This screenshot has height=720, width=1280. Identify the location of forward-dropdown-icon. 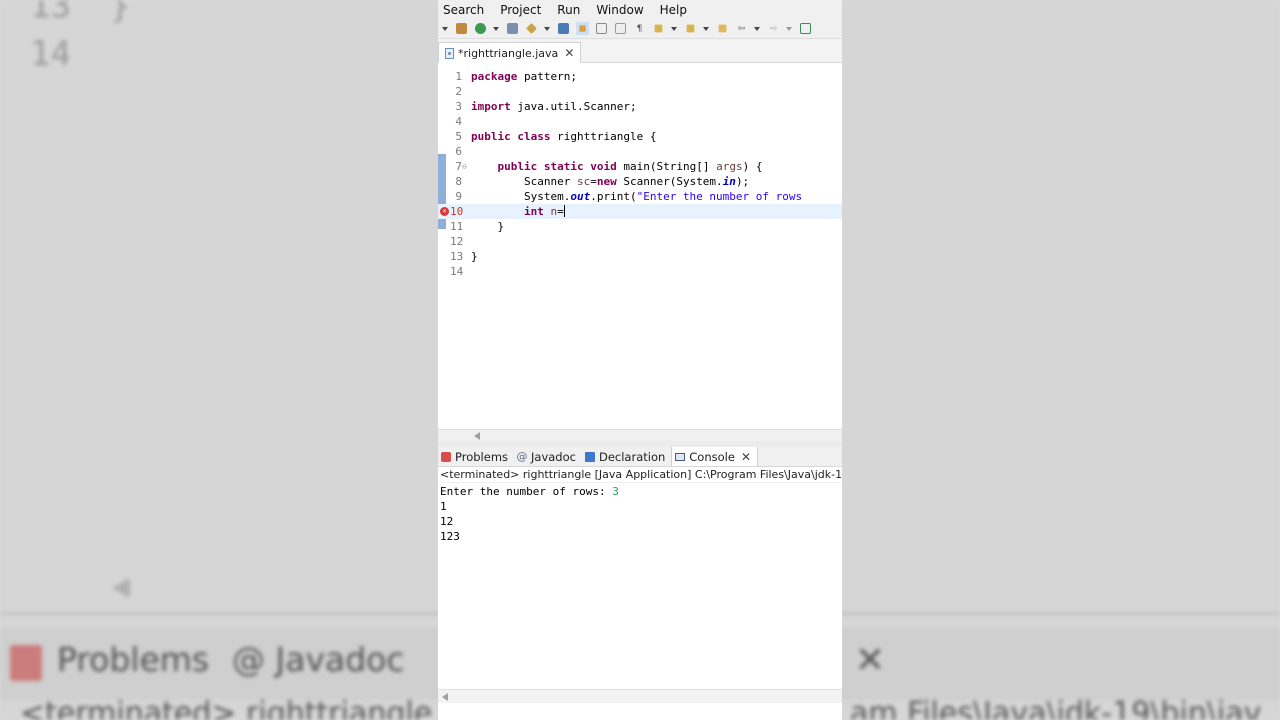
(789, 28).